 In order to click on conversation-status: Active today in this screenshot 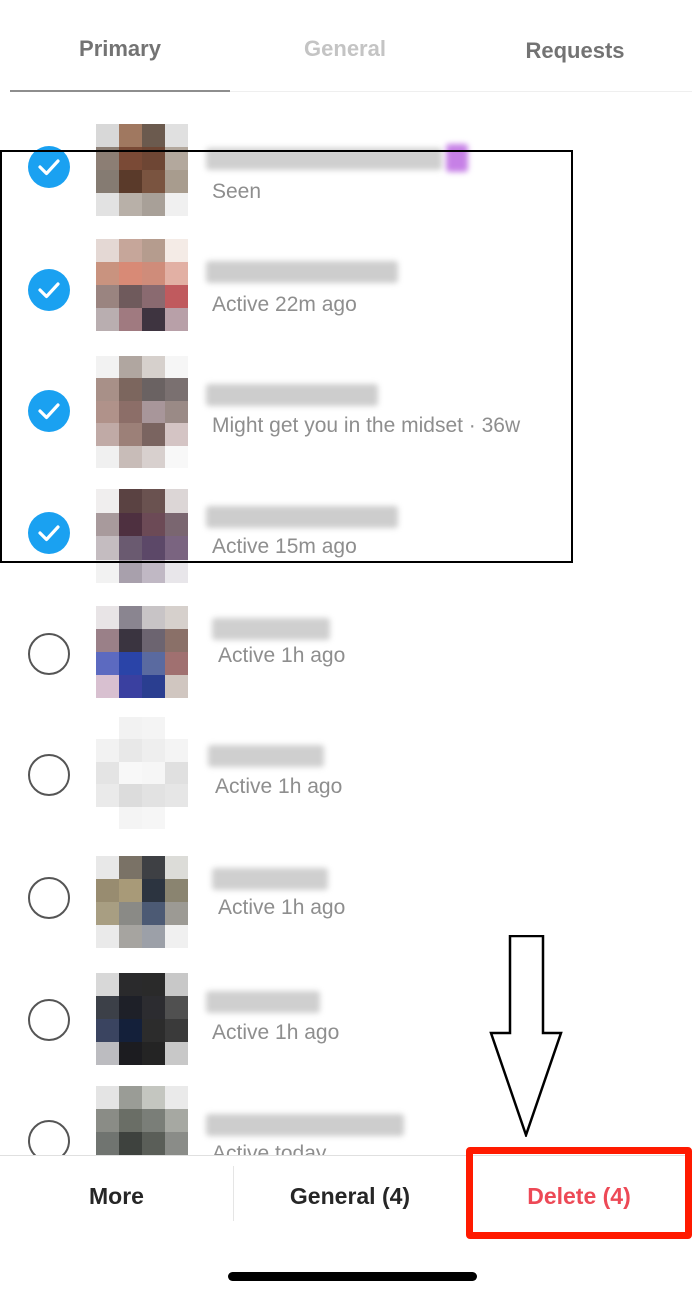, I will do `click(269, 1148)`.